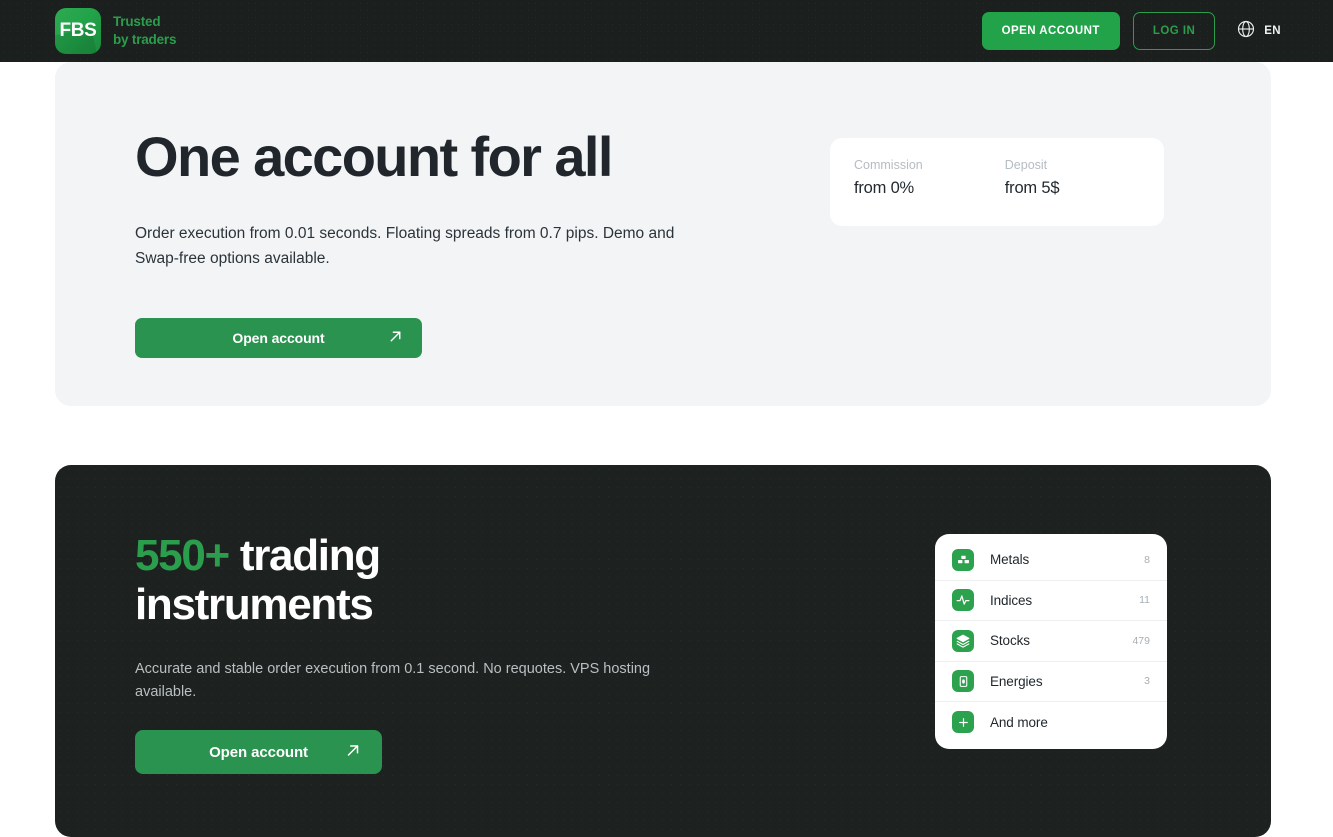 Image resolution: width=1333 pixels, height=837 pixels. I want to click on energies-icon, so click(963, 681).